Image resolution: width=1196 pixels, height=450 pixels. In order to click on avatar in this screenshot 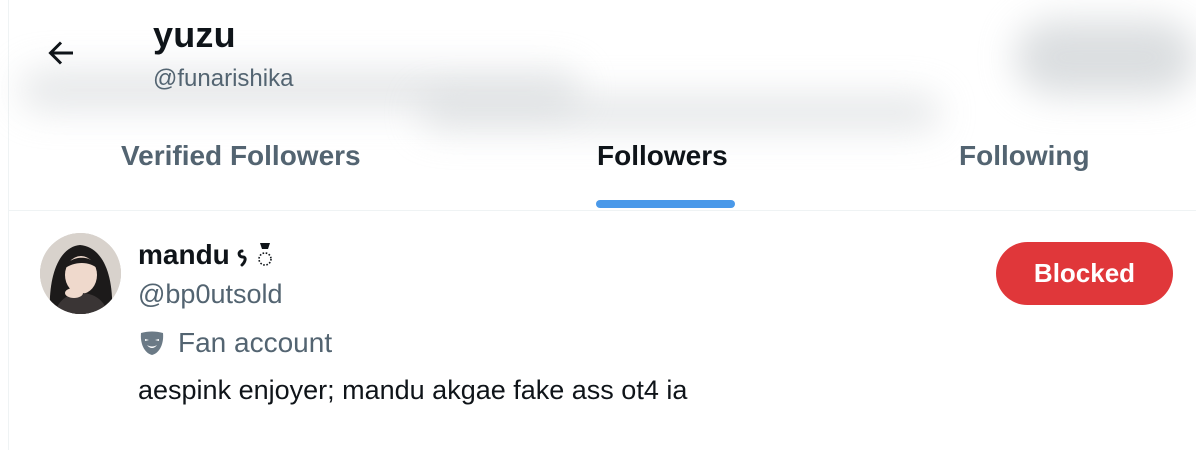, I will do `click(80, 273)`.